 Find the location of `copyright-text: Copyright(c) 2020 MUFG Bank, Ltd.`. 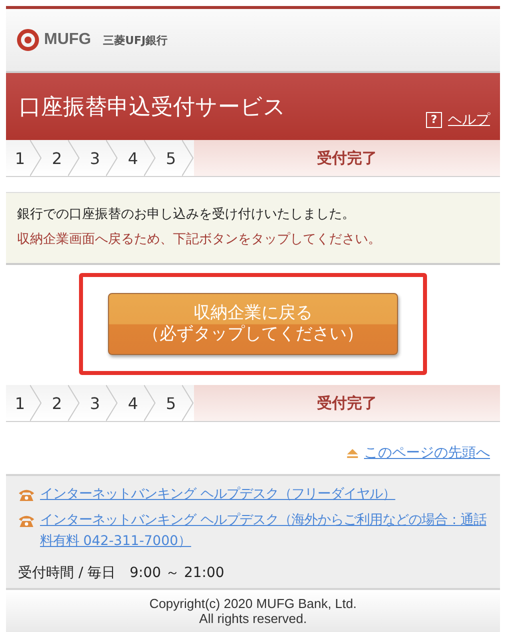

copyright-text: Copyright(c) 2020 MUFG Bank, Ltd. is located at coordinates (253, 603).